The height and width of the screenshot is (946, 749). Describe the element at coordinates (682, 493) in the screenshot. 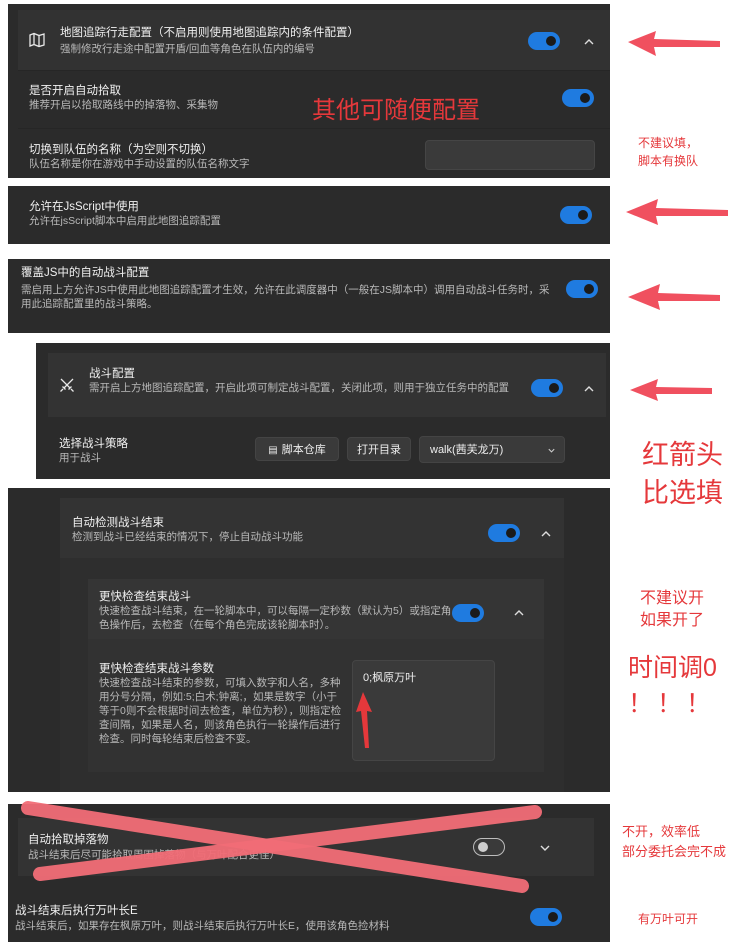

I see `annotation-line: 比选填` at that location.